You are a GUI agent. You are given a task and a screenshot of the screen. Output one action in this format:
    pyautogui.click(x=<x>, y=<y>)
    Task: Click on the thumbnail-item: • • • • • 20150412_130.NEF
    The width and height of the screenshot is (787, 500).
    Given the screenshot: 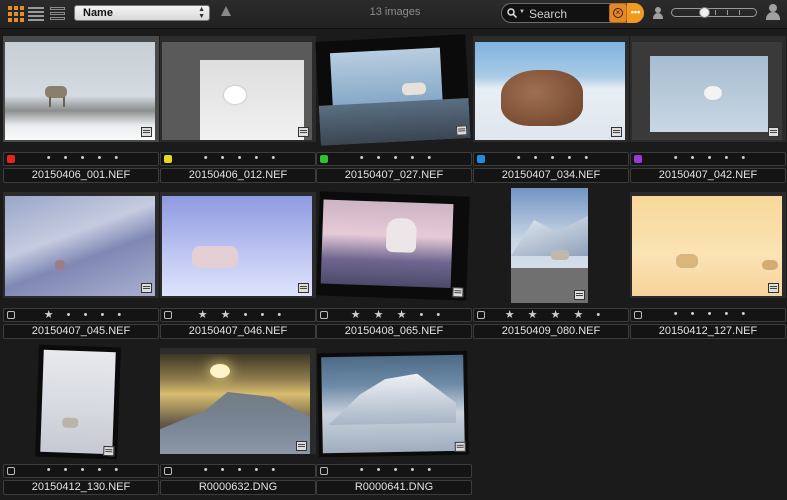 What is the action you would take?
    pyautogui.click(x=81, y=421)
    